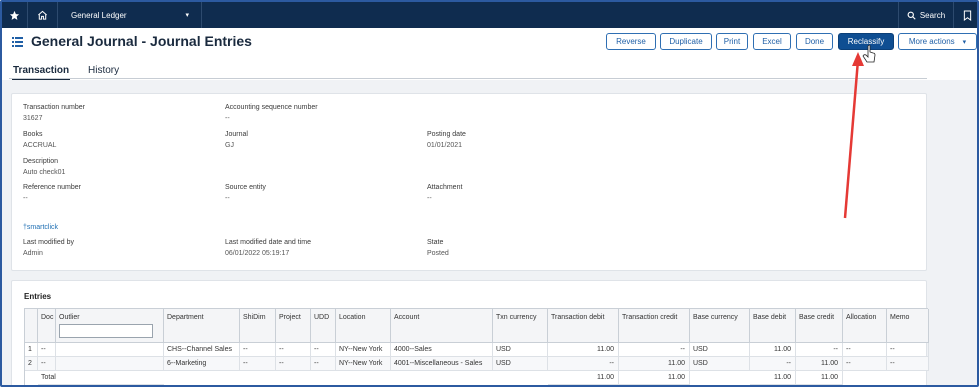 Image resolution: width=979 pixels, height=387 pixels. Describe the element at coordinates (865, 326) in the screenshot. I see `col-allocation: Allocation` at that location.